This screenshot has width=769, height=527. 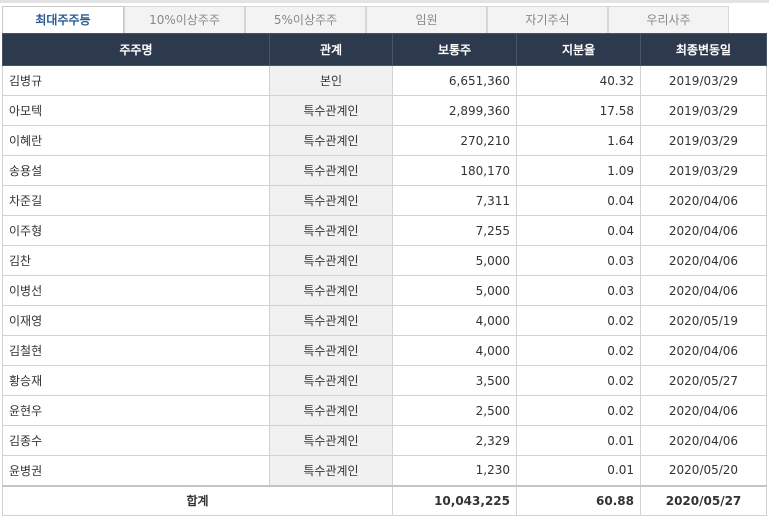 I want to click on shareholder-ratio: 1.09, so click(x=578, y=170).